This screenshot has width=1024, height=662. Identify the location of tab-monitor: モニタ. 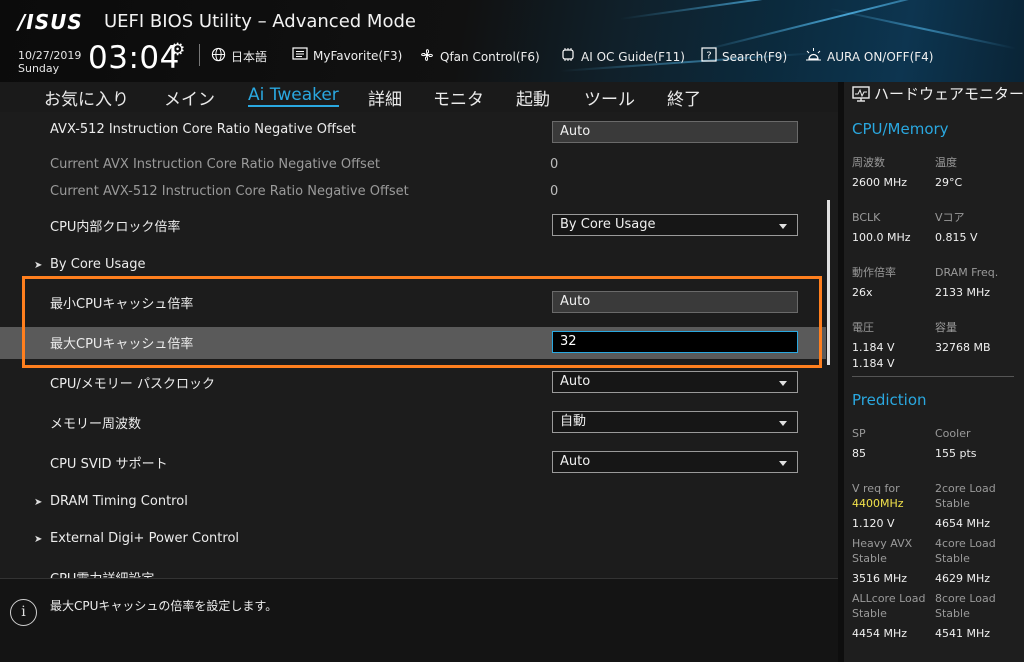
(458, 97).